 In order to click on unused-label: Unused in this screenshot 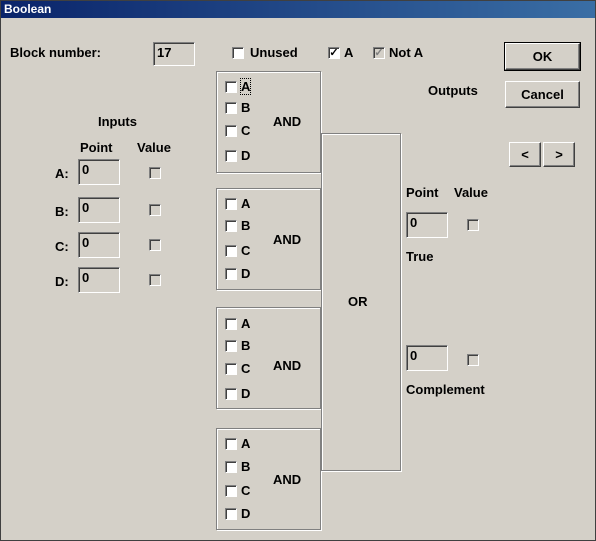, I will do `click(274, 52)`.